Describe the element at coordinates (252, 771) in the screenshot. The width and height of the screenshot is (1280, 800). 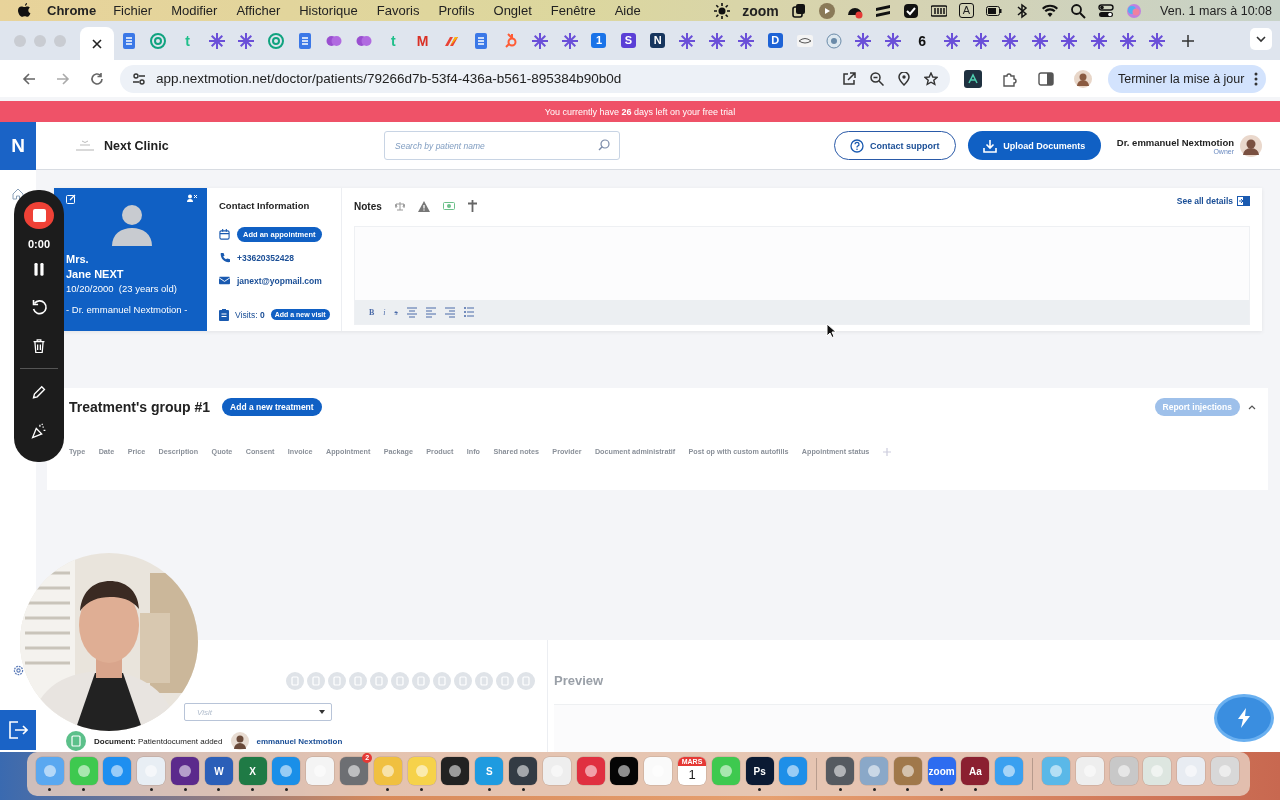
I see `app-icon: X` at that location.